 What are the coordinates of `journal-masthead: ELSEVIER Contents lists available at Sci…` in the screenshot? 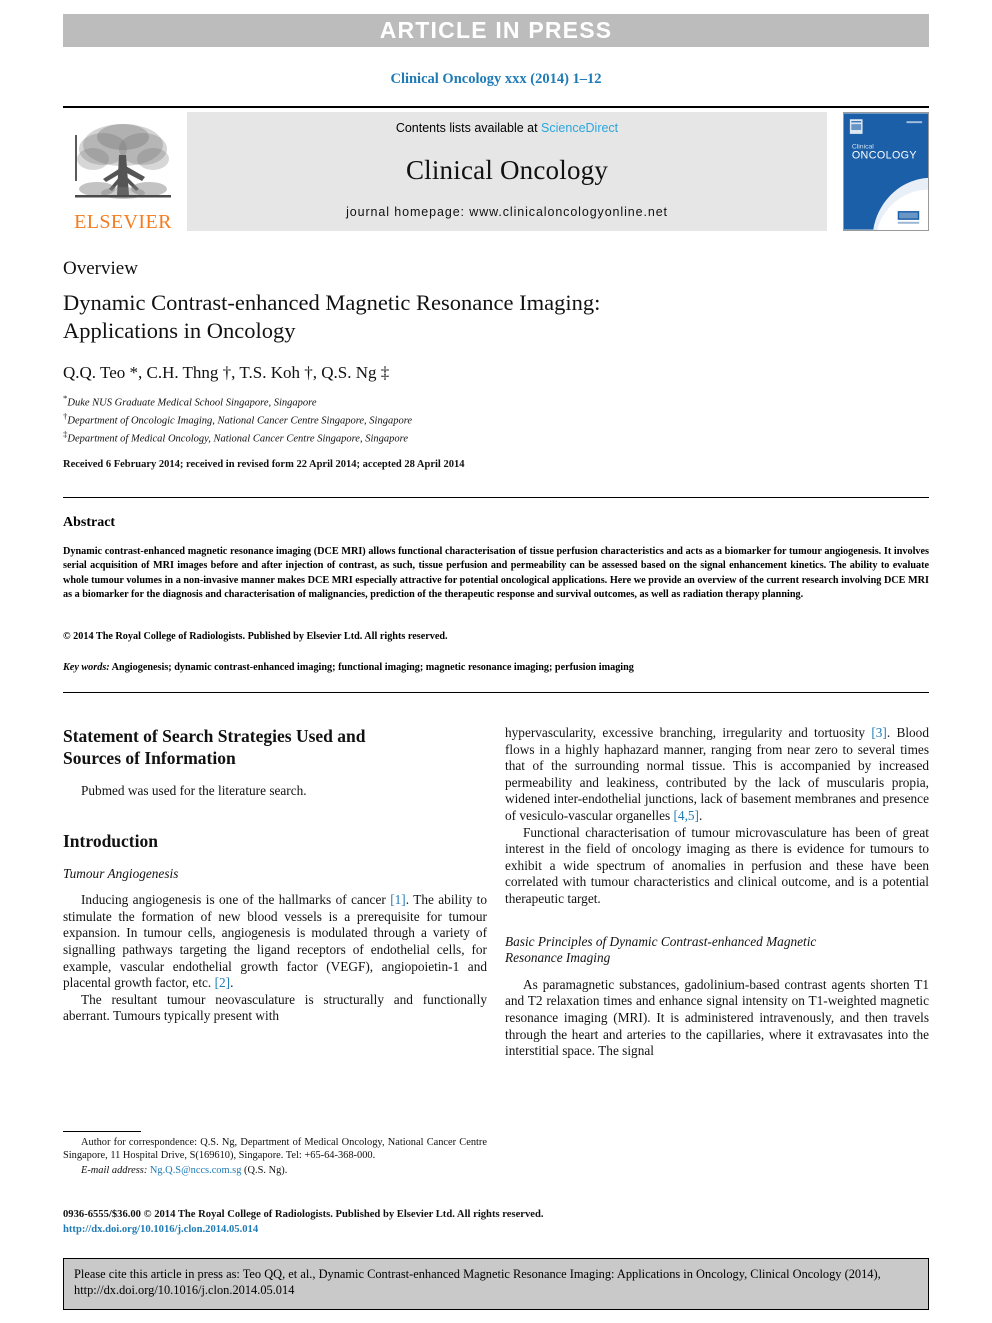 It's located at (496, 169).